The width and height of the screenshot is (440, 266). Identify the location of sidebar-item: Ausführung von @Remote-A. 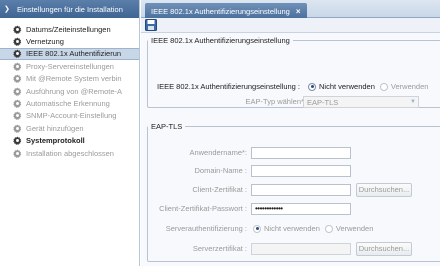
(69, 91).